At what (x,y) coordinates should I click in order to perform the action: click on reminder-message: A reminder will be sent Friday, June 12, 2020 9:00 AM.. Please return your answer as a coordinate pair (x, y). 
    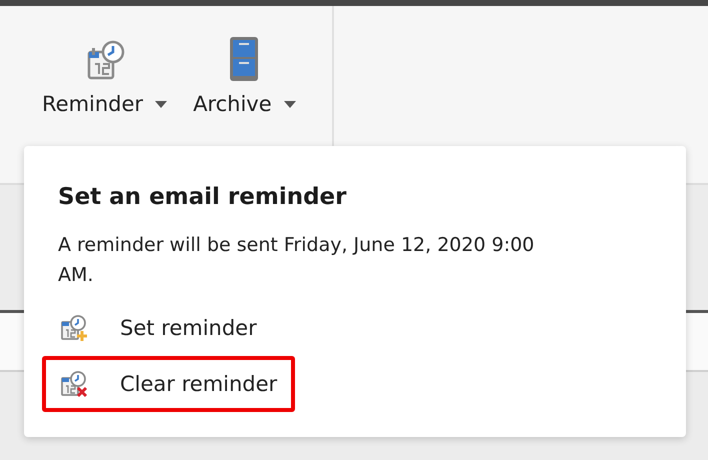
    Looking at the image, I should click on (297, 260).